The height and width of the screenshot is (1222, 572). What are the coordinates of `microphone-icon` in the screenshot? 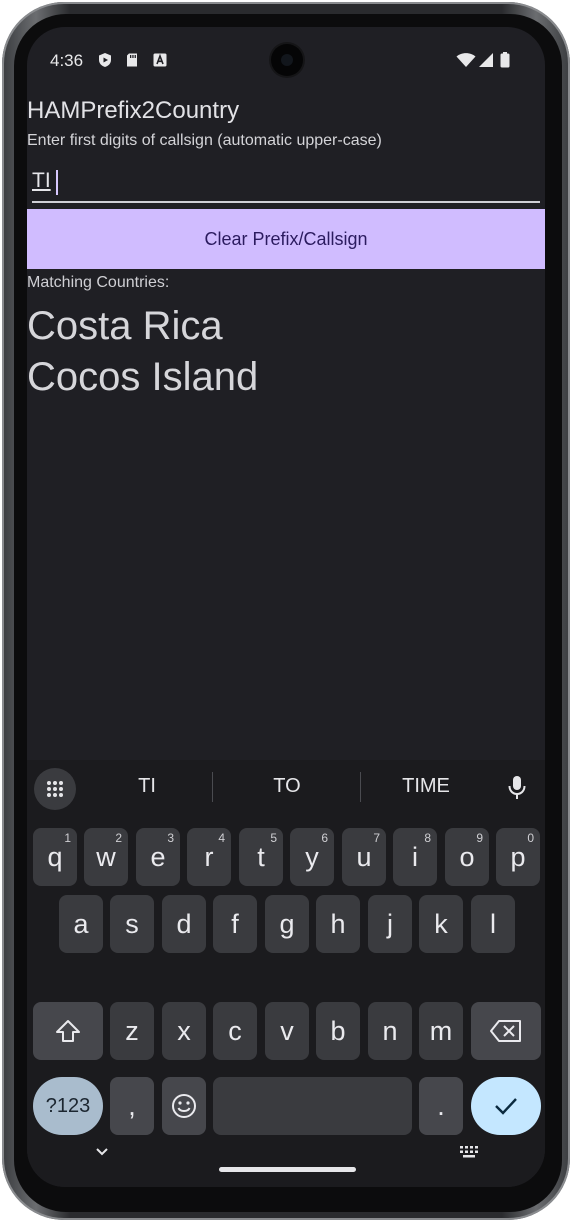 It's located at (517, 788).